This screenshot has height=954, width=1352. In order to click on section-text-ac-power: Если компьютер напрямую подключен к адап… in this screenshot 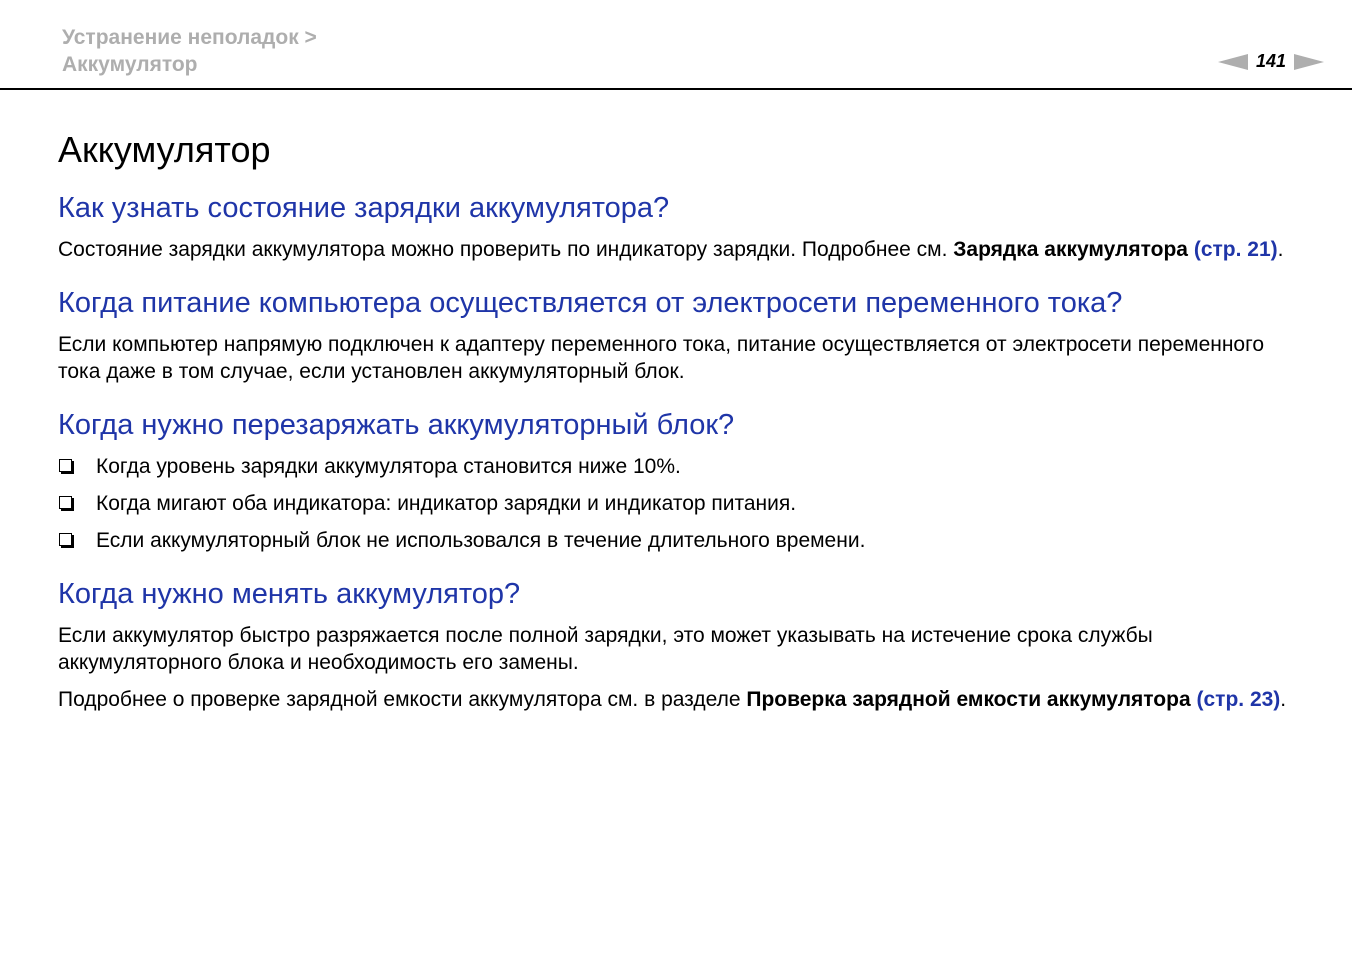, I will do `click(661, 358)`.